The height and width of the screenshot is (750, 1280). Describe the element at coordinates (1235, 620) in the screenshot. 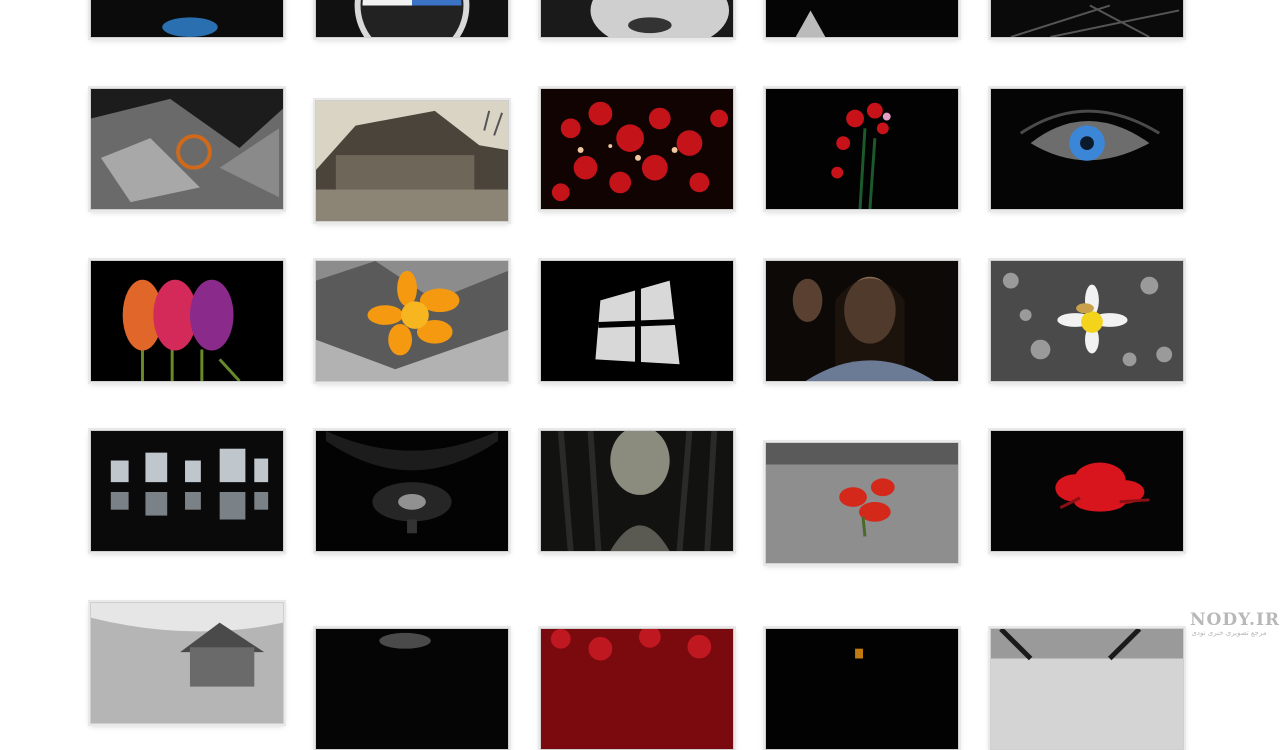

I see `watermark-logo: NODY.IR` at that location.